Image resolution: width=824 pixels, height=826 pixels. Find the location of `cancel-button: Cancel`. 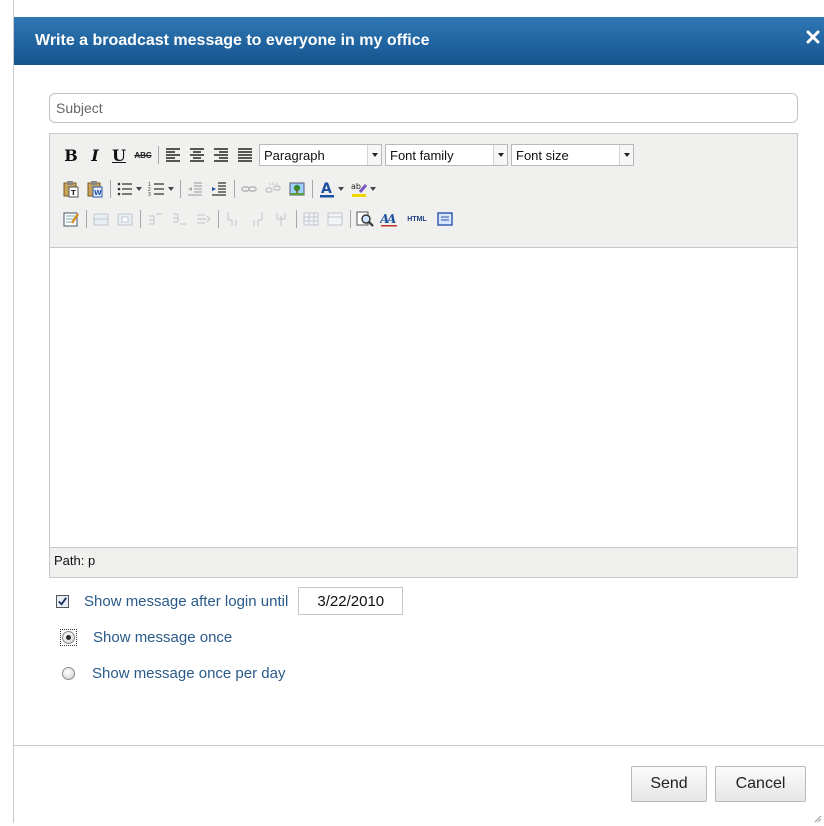

cancel-button: Cancel is located at coordinates (760, 784).